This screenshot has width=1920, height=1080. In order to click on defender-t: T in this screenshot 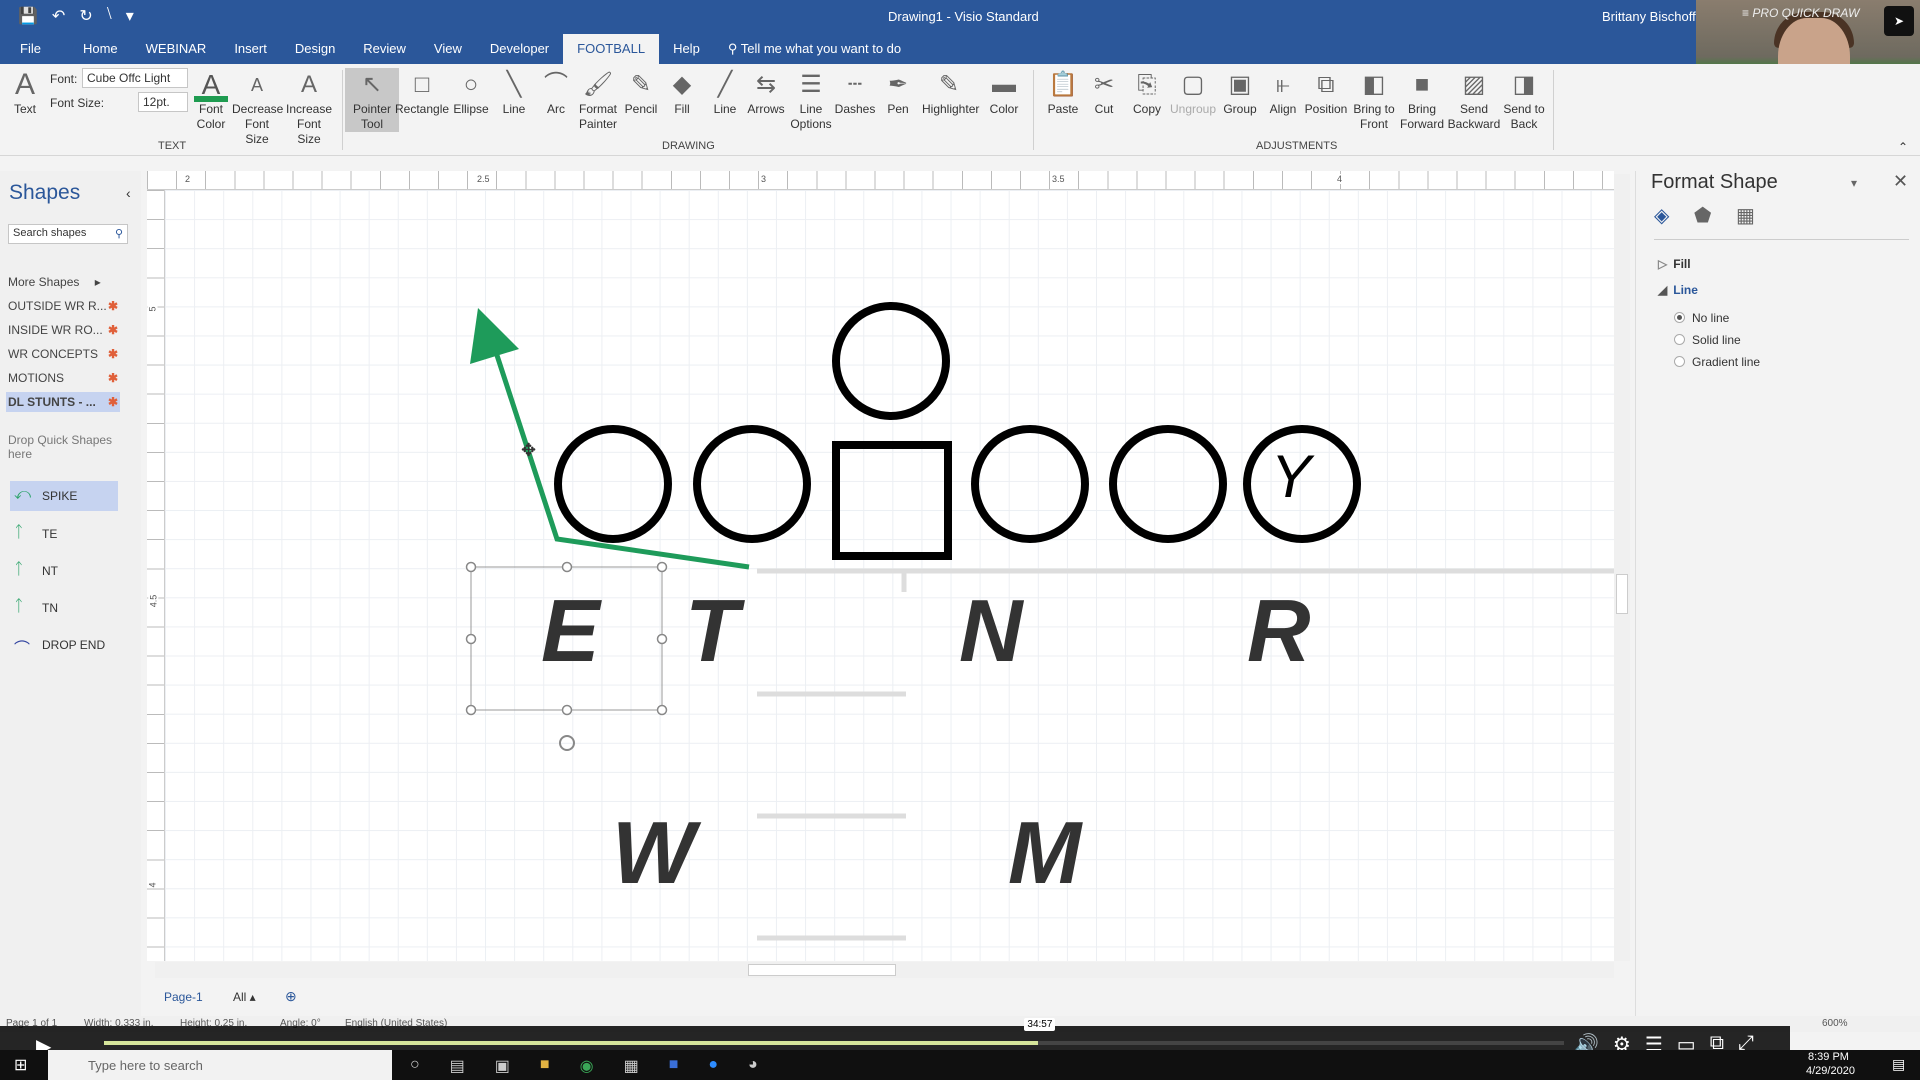, I will do `click(712, 631)`.